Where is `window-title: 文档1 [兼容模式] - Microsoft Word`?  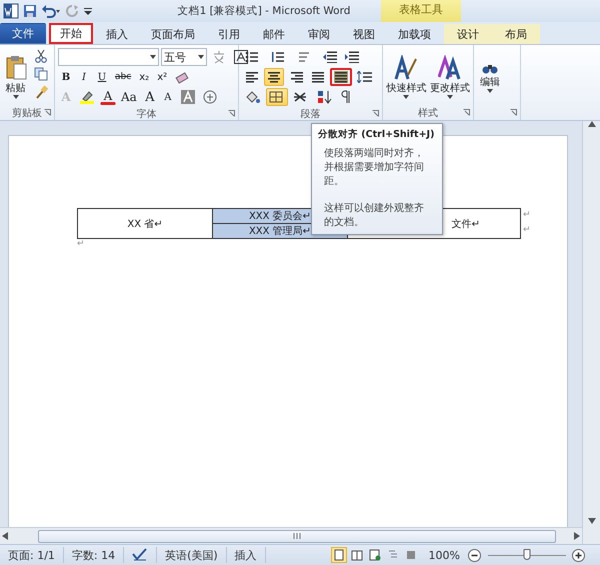
window-title: 文档1 [兼容模式] - Microsoft Word is located at coordinates (264, 11).